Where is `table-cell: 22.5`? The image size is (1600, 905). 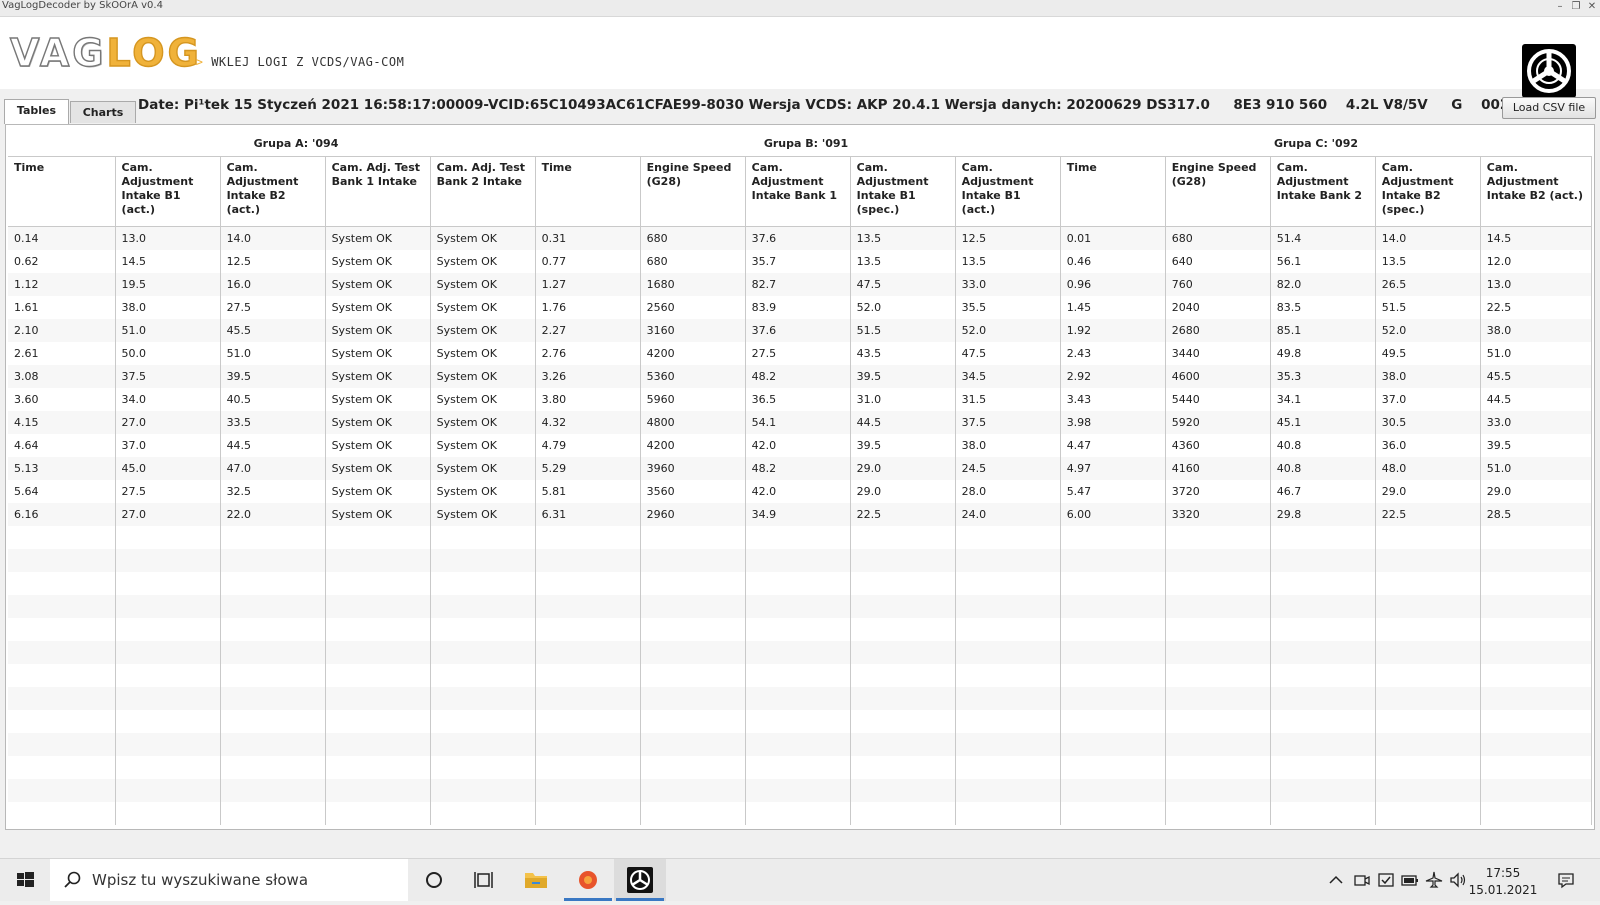
table-cell: 22.5 is located at coordinates (1536, 307).